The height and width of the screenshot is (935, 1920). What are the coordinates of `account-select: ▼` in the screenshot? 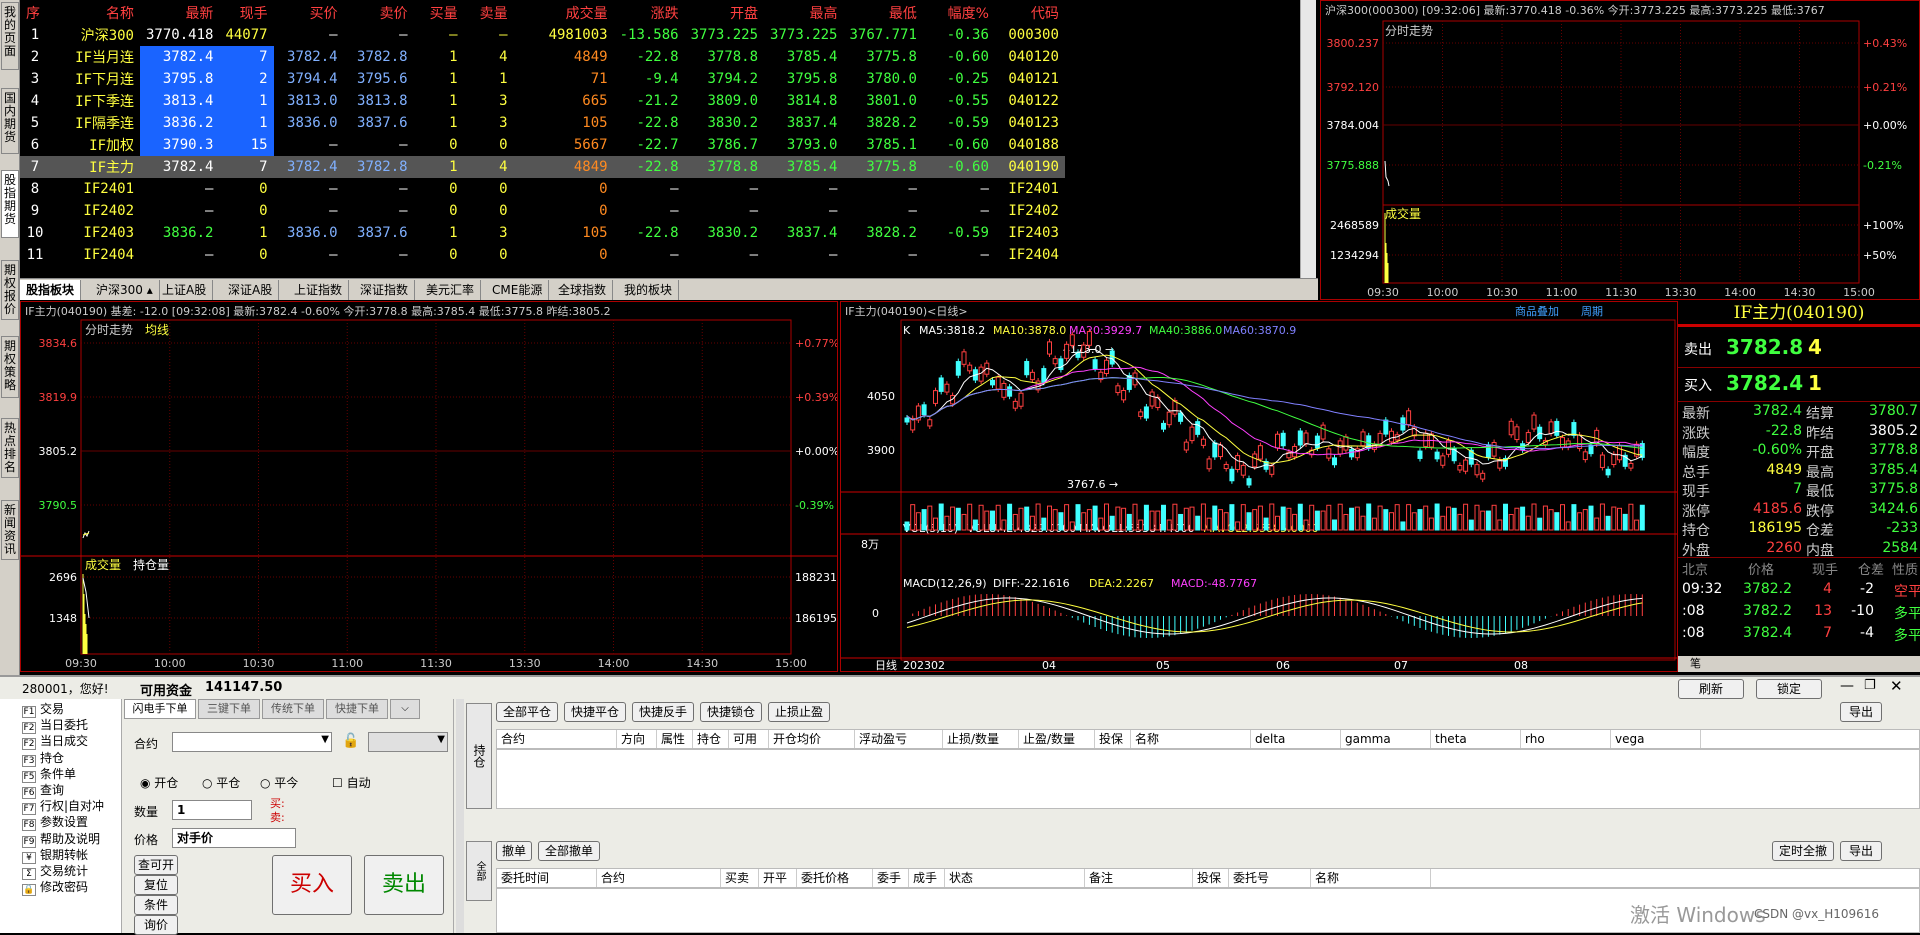 It's located at (408, 742).